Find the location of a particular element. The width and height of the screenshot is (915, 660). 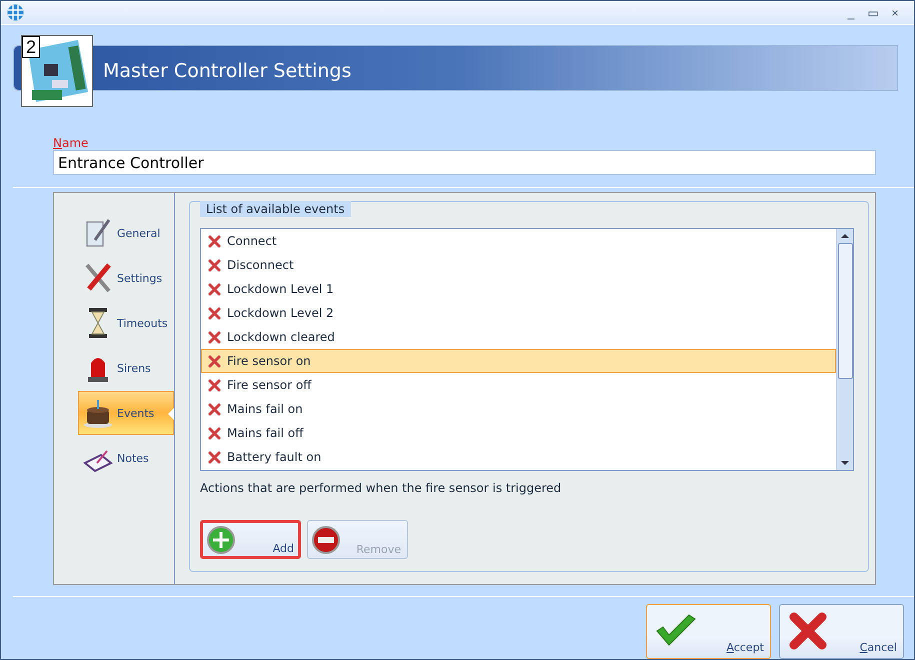

window-control: × is located at coordinates (895, 13).